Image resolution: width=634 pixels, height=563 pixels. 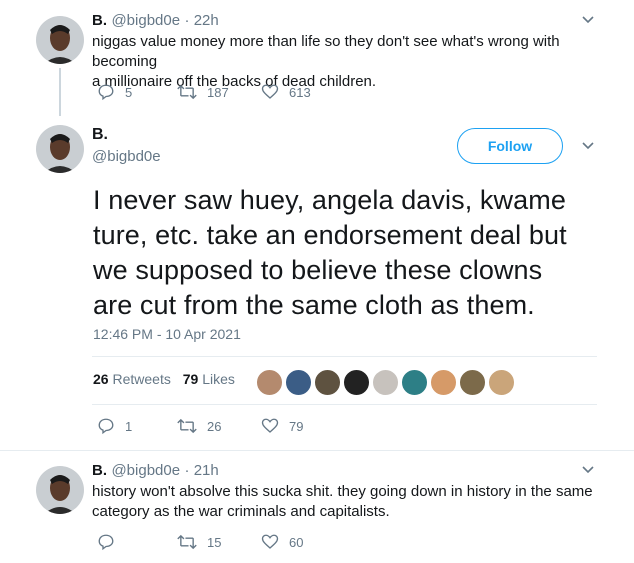 What do you see at coordinates (314, 305) in the screenshot?
I see `tweet-text-line: are cut from the same cloth as them.` at bounding box center [314, 305].